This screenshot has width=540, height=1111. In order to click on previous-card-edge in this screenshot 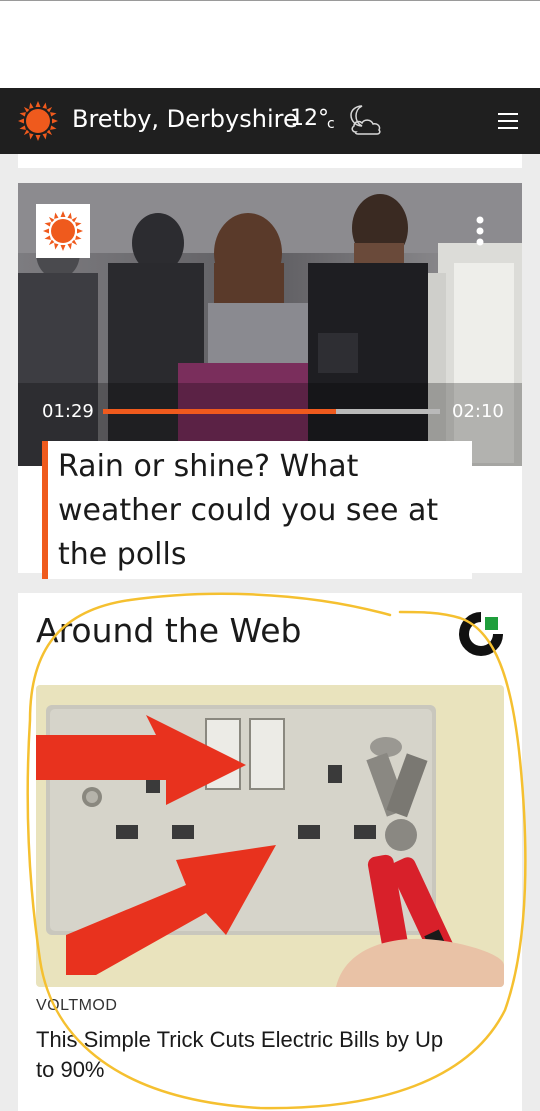, I will do `click(270, 161)`.